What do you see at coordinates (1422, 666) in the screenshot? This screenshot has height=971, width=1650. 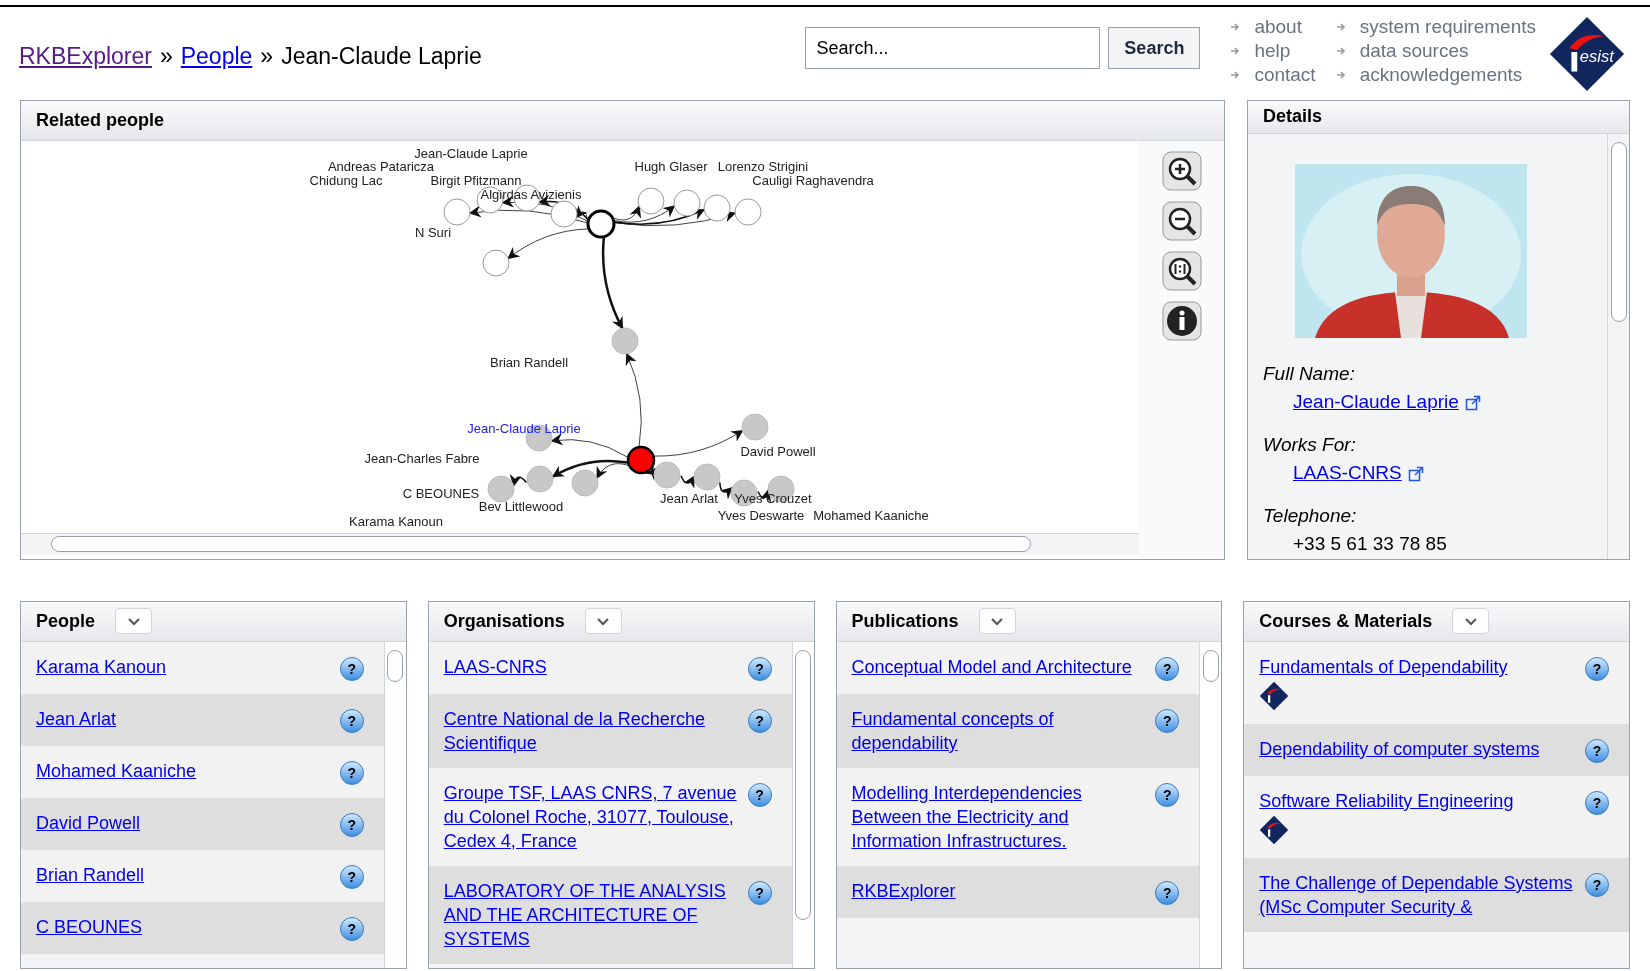 I see `list-link: Fundamentals of Dependability` at bounding box center [1422, 666].